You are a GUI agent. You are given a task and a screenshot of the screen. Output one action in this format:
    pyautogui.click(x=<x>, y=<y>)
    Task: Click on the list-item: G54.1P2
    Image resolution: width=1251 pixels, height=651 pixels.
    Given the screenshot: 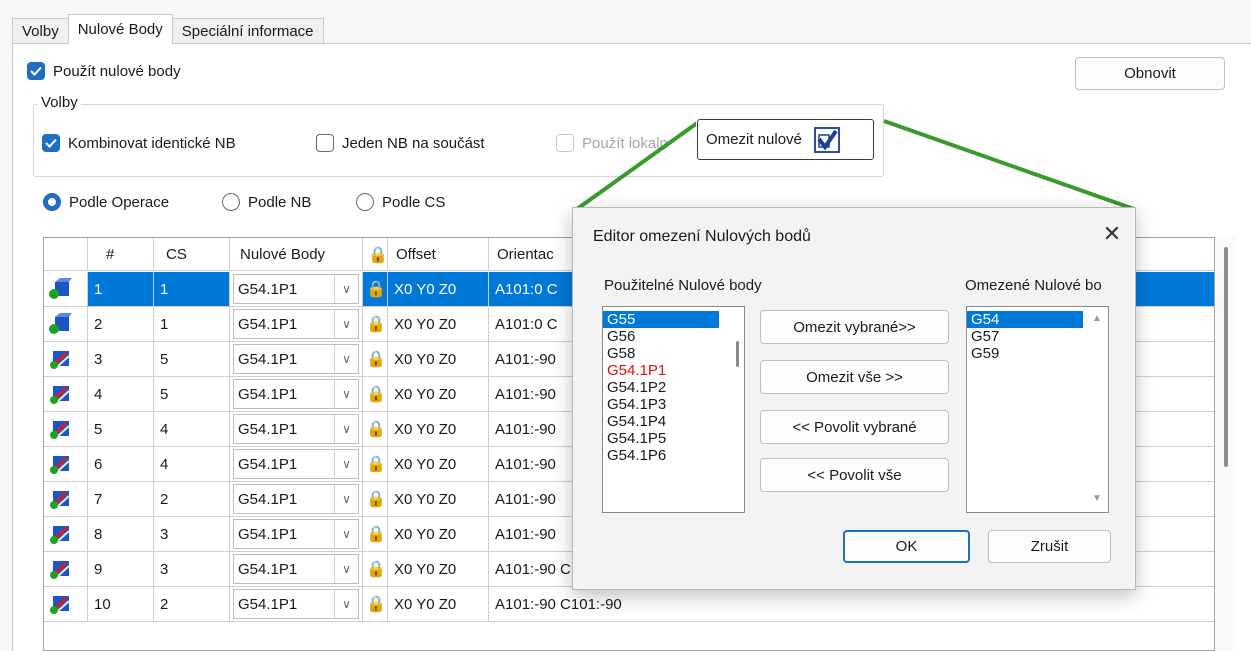 What is the action you would take?
    pyautogui.click(x=661, y=387)
    